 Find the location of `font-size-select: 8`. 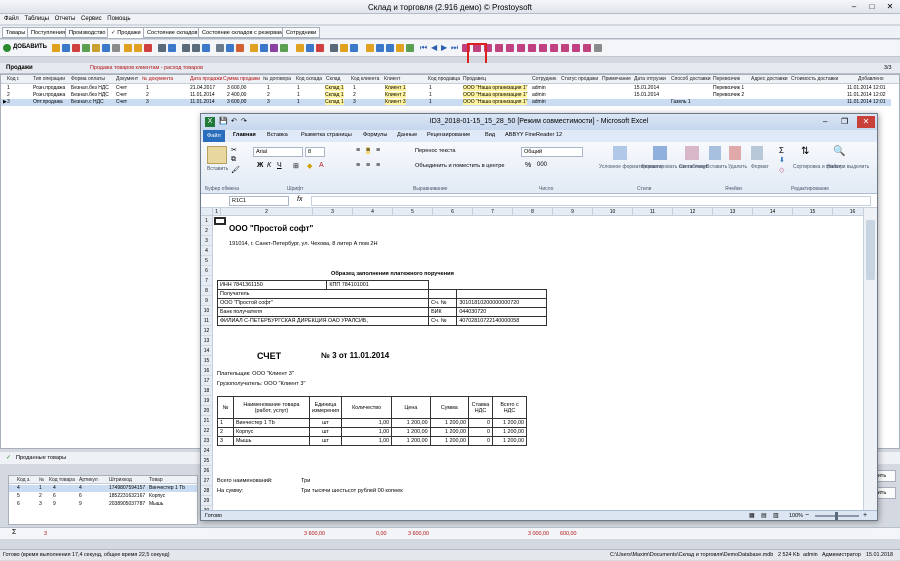

font-size-select: 8 is located at coordinates (315, 152).